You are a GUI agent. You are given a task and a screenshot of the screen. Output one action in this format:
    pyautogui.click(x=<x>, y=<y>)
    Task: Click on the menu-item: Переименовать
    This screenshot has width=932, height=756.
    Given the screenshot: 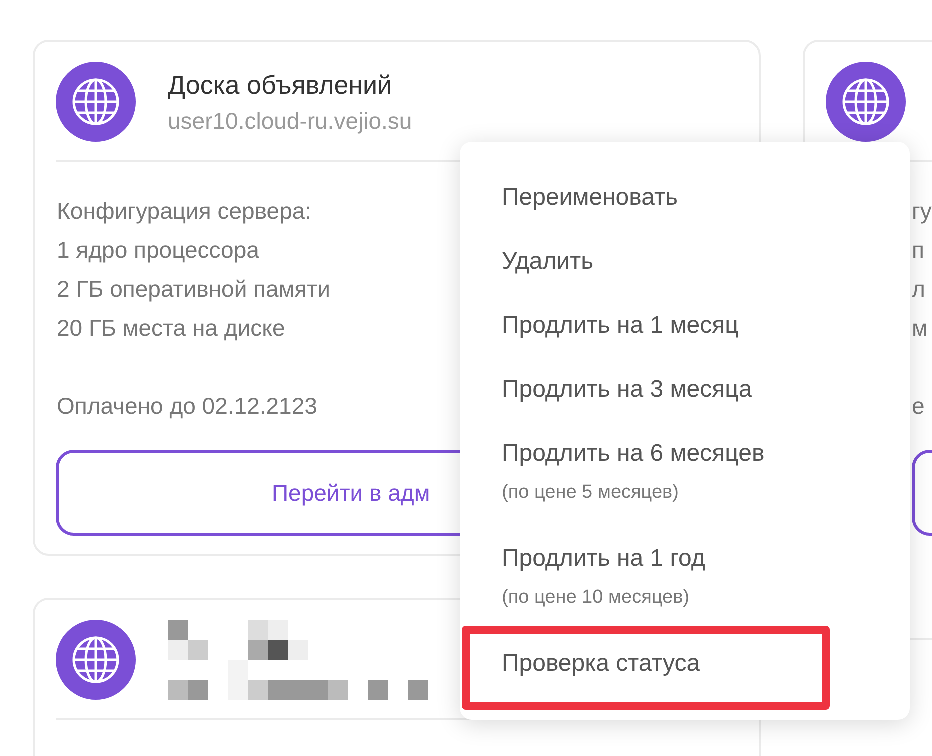 What is the action you would take?
    pyautogui.click(x=590, y=198)
    